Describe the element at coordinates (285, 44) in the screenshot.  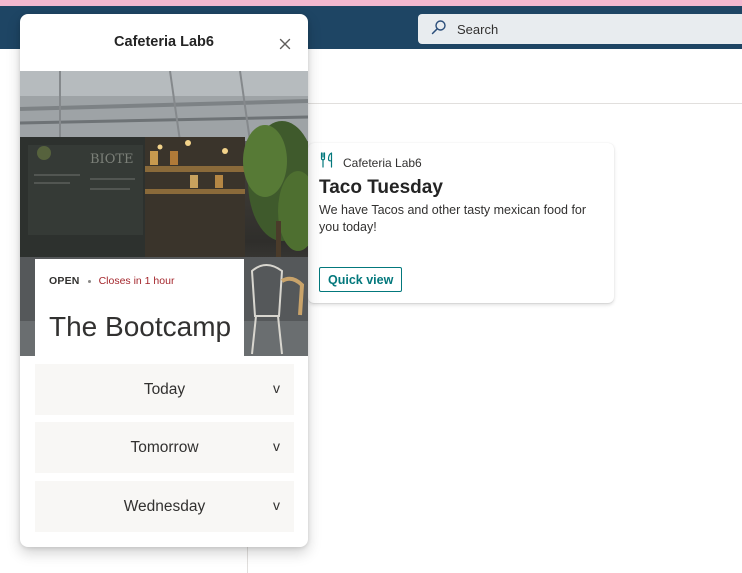
I see `close-icon` at that location.